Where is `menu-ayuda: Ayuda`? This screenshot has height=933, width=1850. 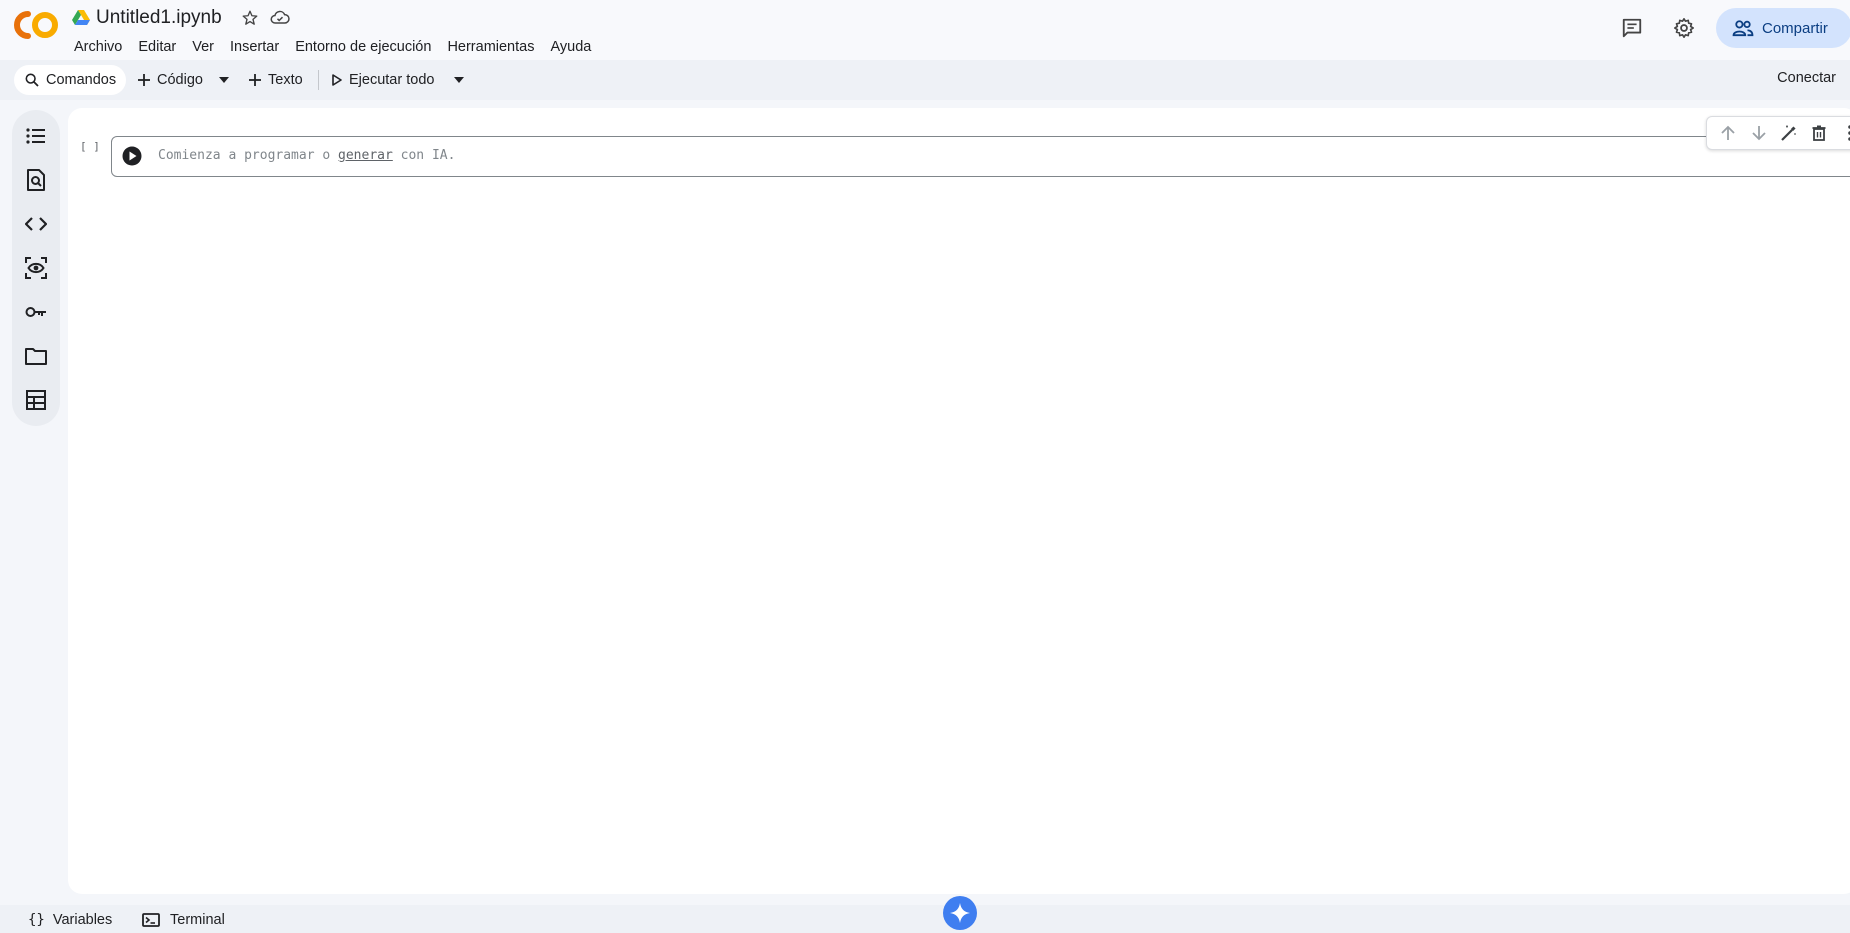
menu-ayuda: Ayuda is located at coordinates (570, 47).